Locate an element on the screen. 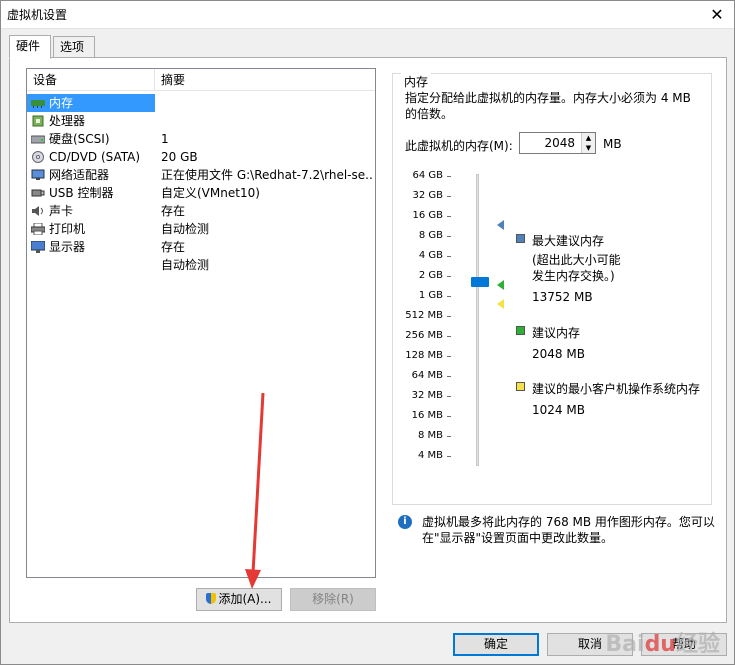  device-name: CD/DVD (SATA) is located at coordinates (95, 157).